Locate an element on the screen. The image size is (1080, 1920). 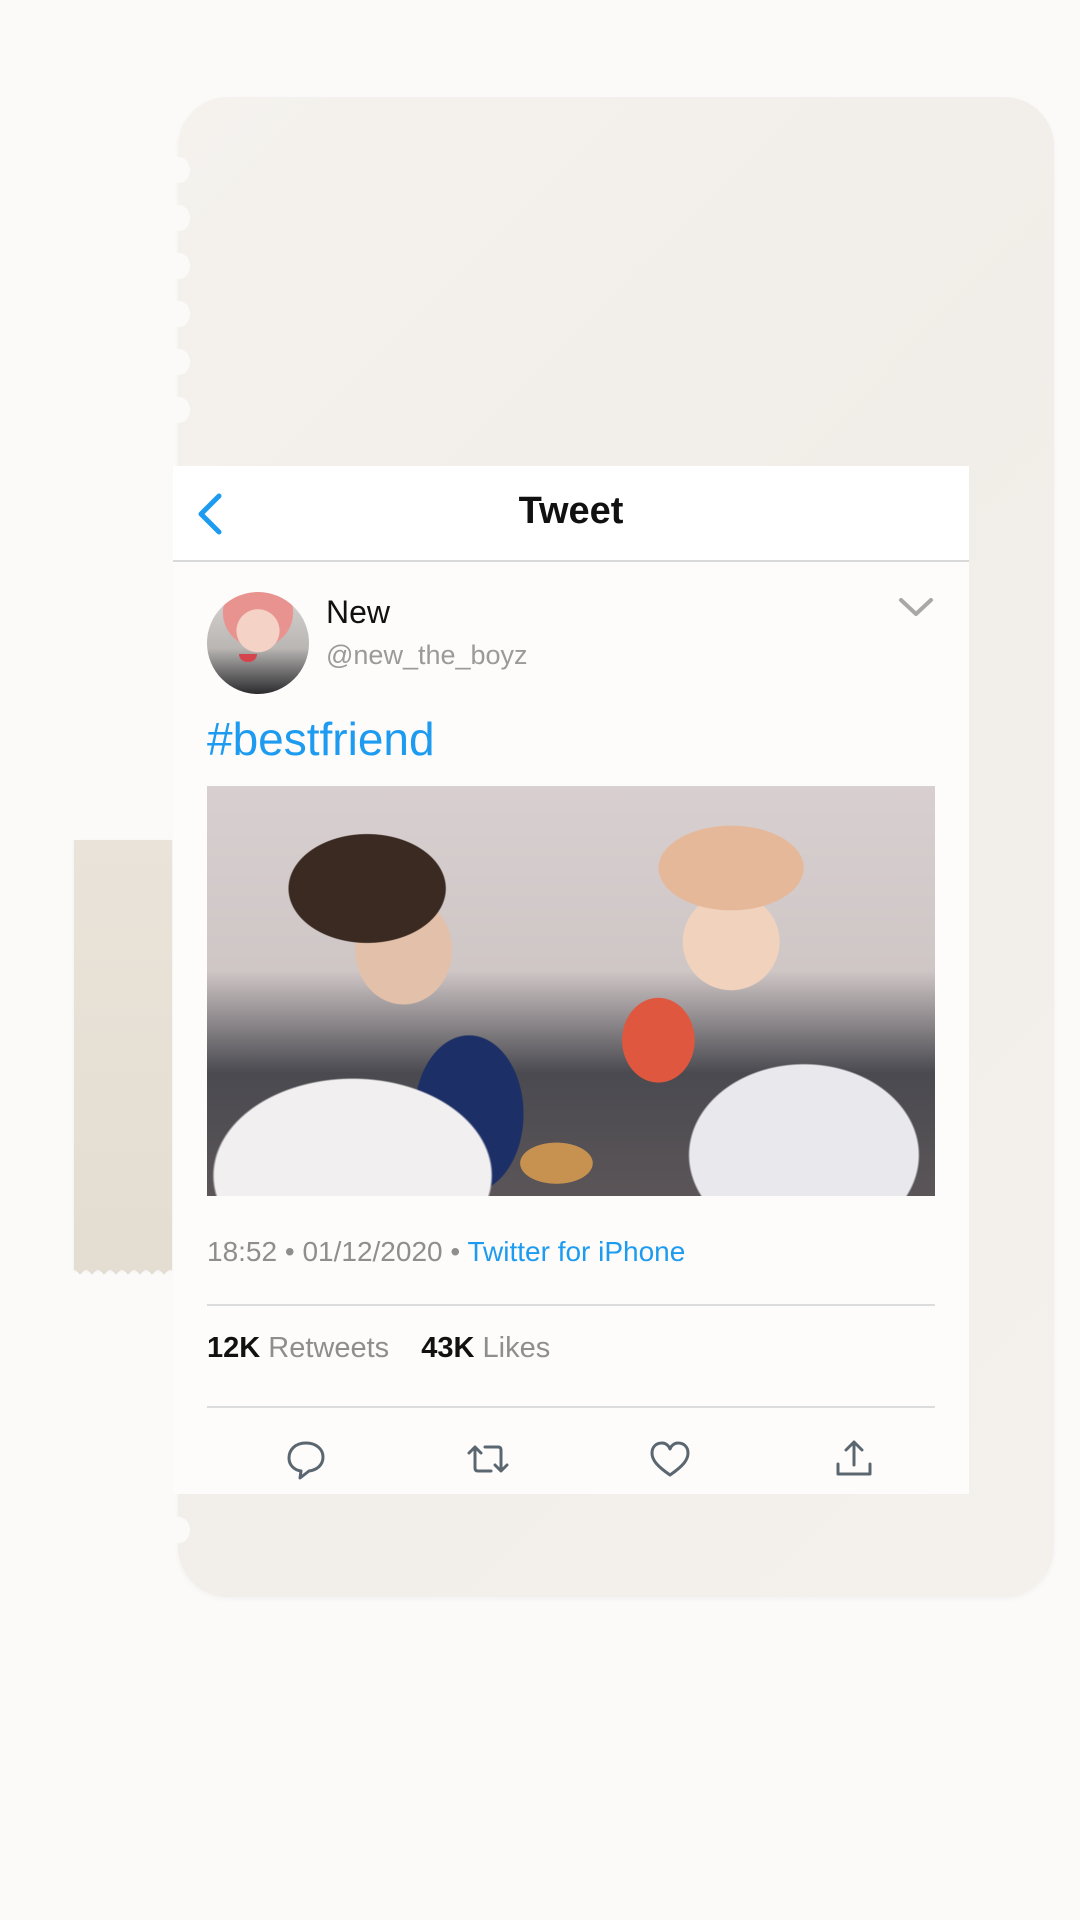
tweet-stats: 12K Retweets 43K Likes is located at coordinates (378, 1348).